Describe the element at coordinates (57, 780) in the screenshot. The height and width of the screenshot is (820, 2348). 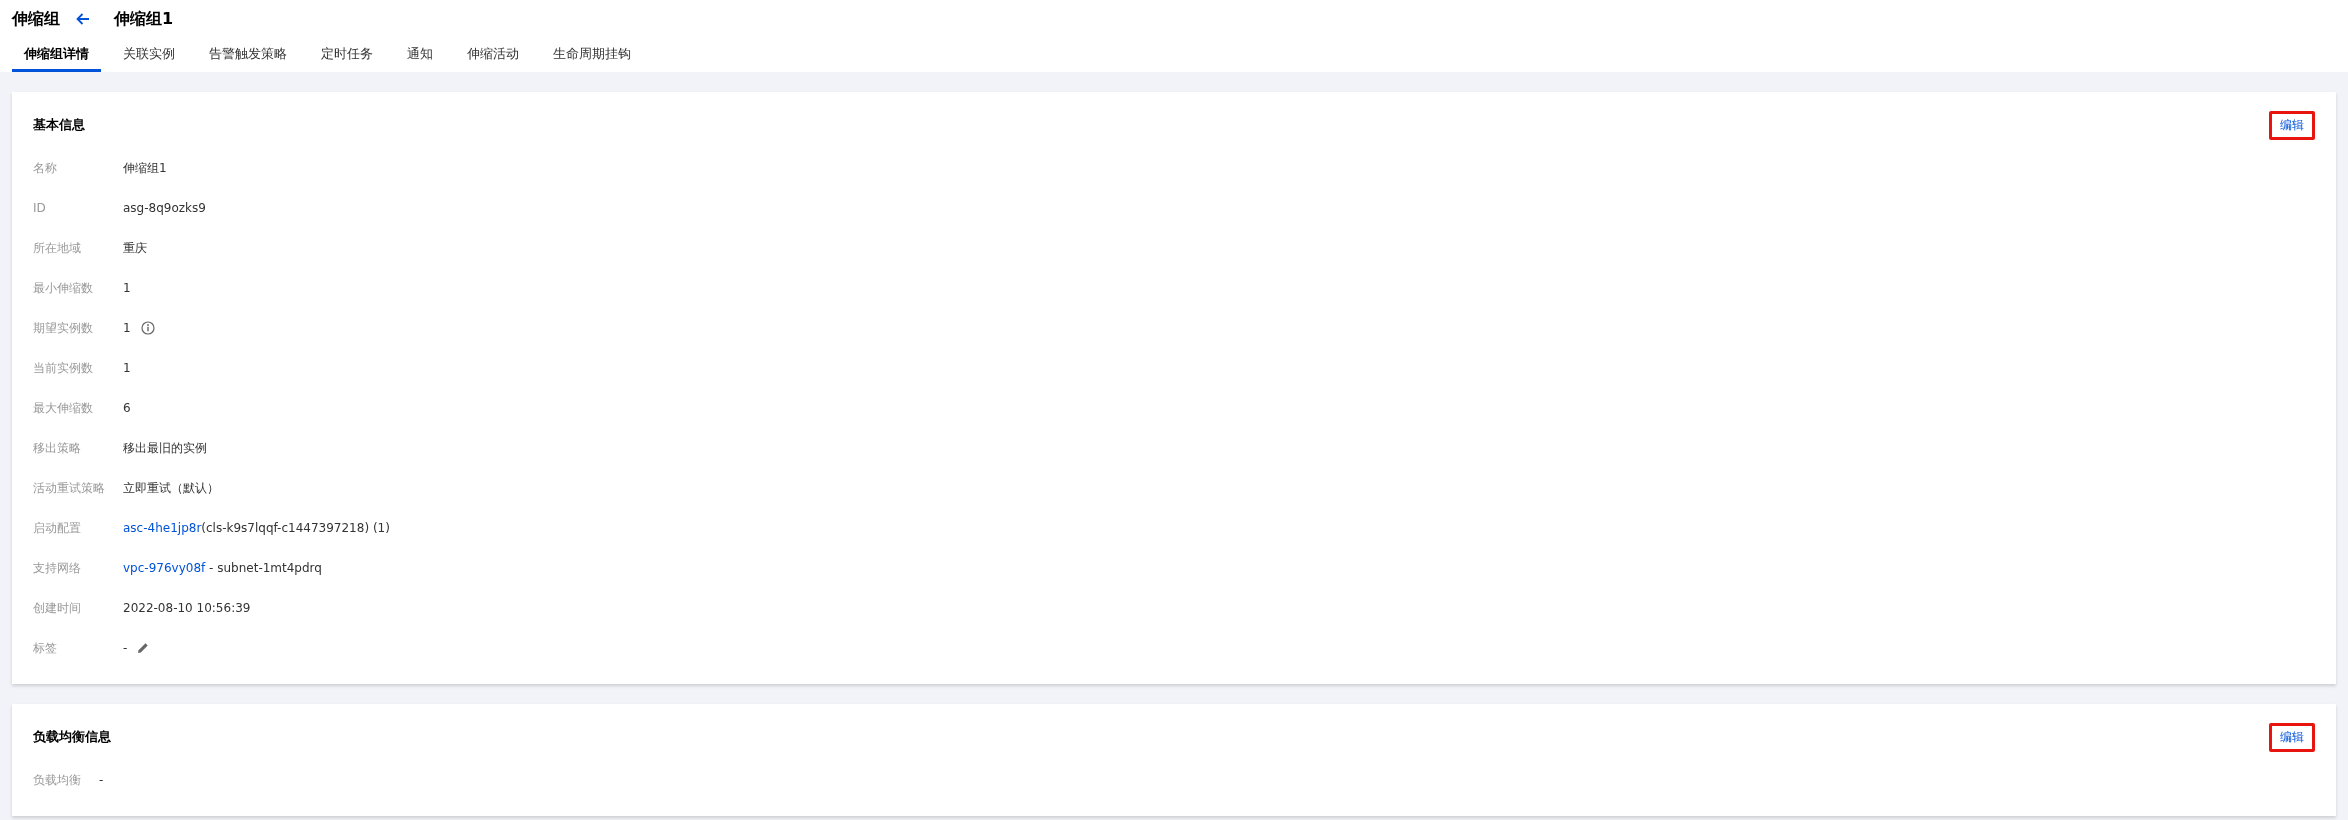
I see `field-label: 负载均衡` at that location.